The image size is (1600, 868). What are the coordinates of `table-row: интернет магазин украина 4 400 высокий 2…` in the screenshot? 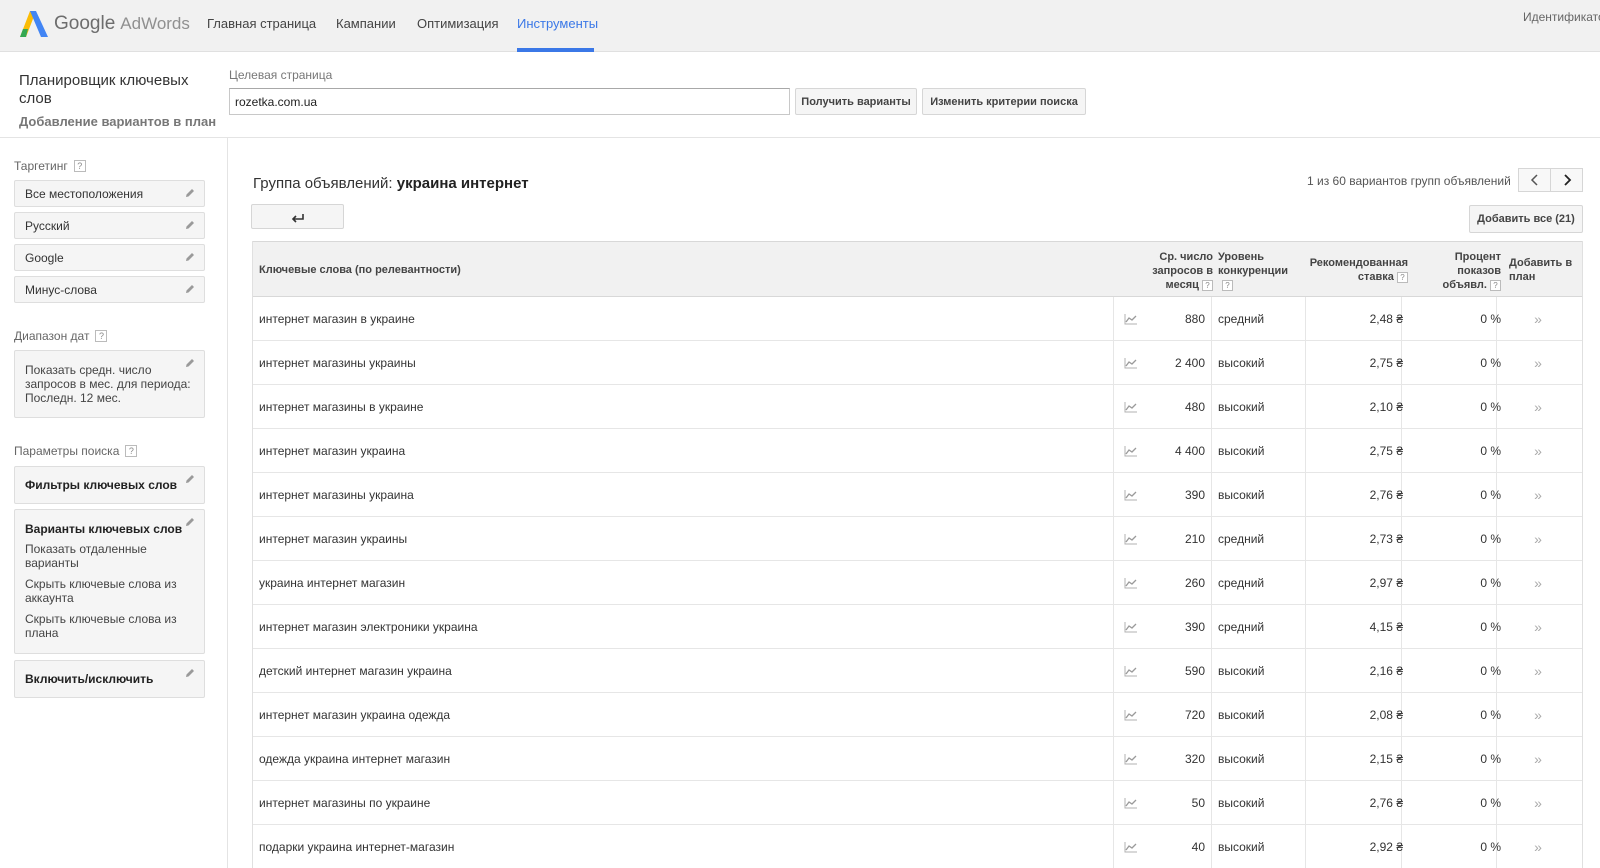 It's located at (917, 451).